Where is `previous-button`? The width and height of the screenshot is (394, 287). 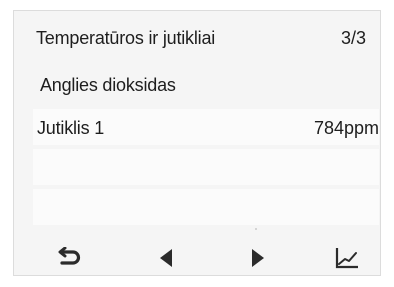 previous-button is located at coordinates (166, 258).